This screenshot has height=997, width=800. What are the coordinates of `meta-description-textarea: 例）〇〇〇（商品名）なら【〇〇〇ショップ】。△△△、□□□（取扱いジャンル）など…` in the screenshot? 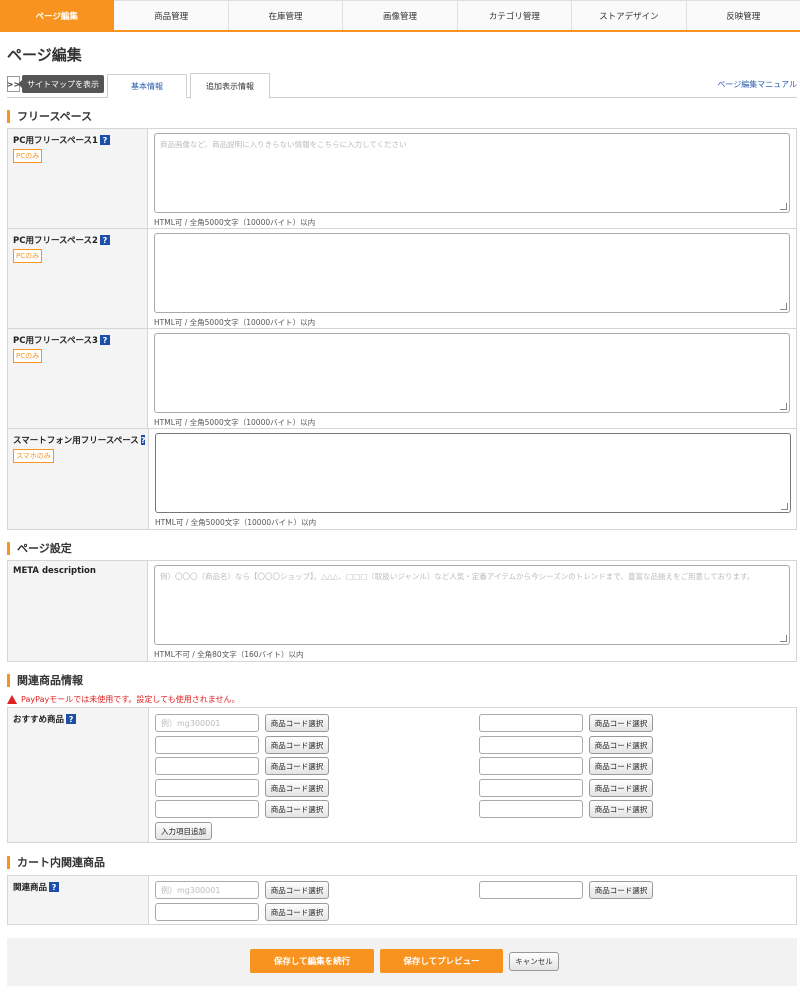 It's located at (472, 605).